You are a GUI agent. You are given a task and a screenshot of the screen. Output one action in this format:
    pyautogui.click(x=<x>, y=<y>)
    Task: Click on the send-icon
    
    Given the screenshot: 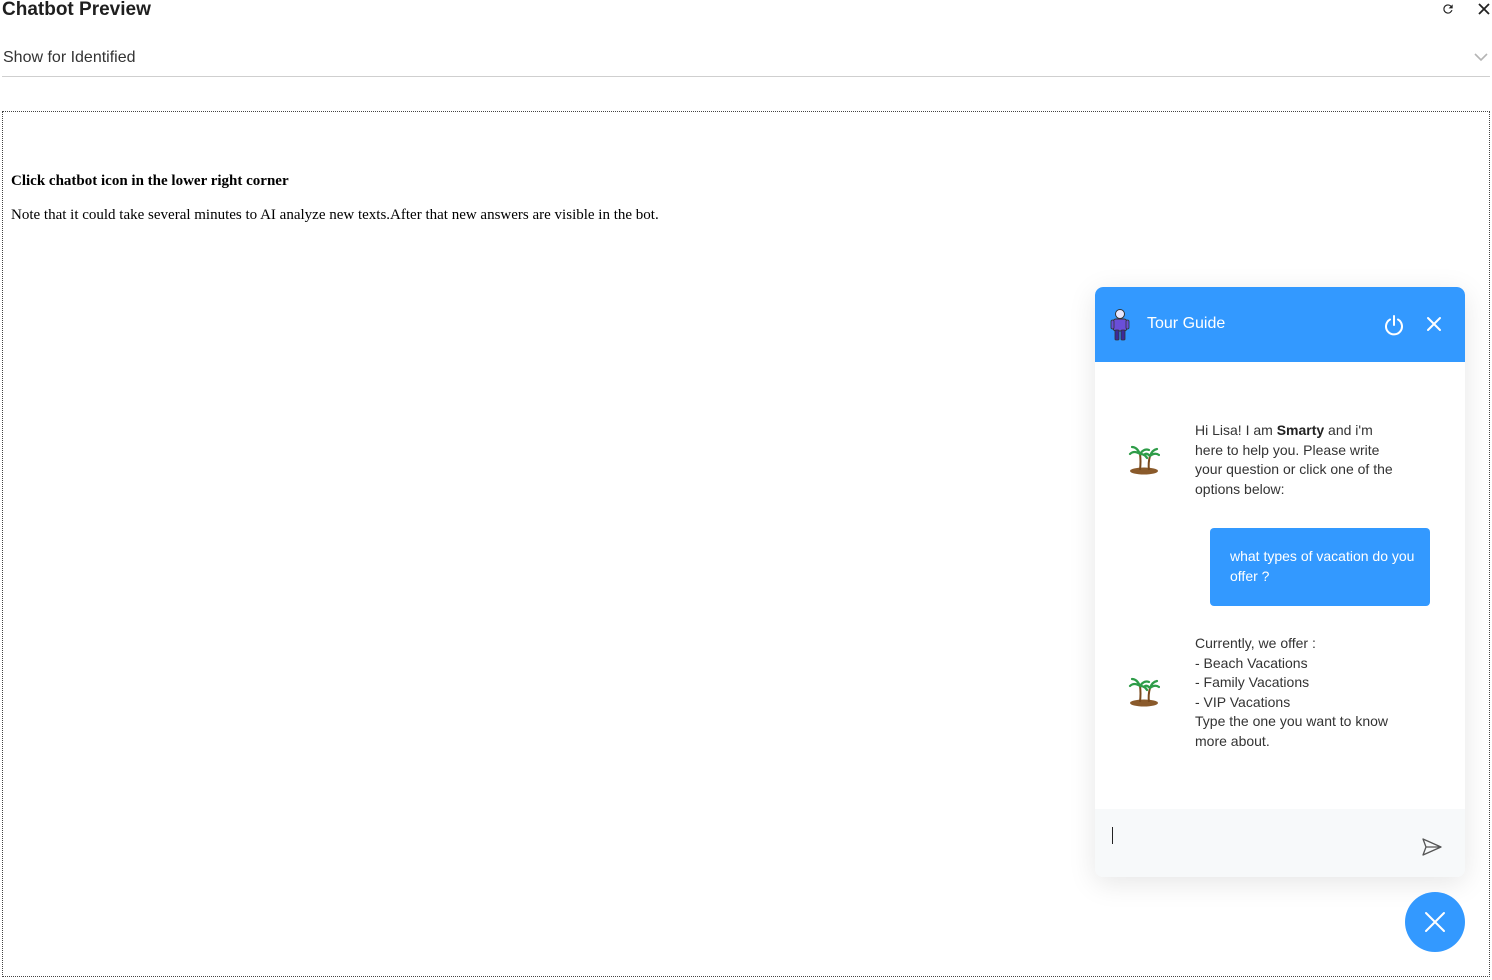 What is the action you would take?
    pyautogui.click(x=1432, y=847)
    